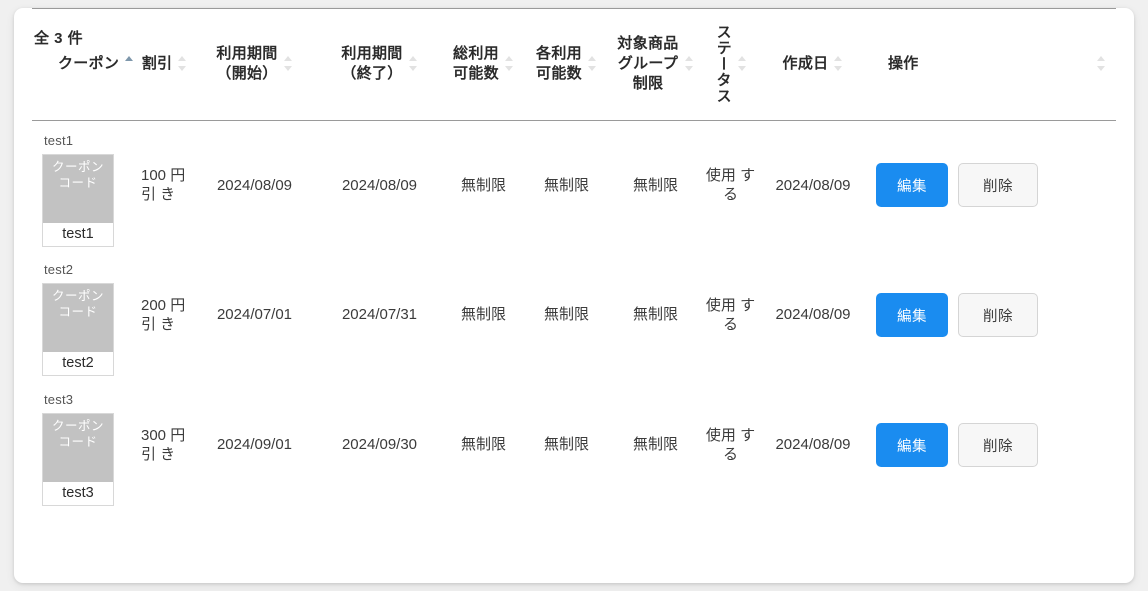 The width and height of the screenshot is (1148, 591). What do you see at coordinates (84, 64) in the screenshot?
I see `column-header-coupon: クーポン` at bounding box center [84, 64].